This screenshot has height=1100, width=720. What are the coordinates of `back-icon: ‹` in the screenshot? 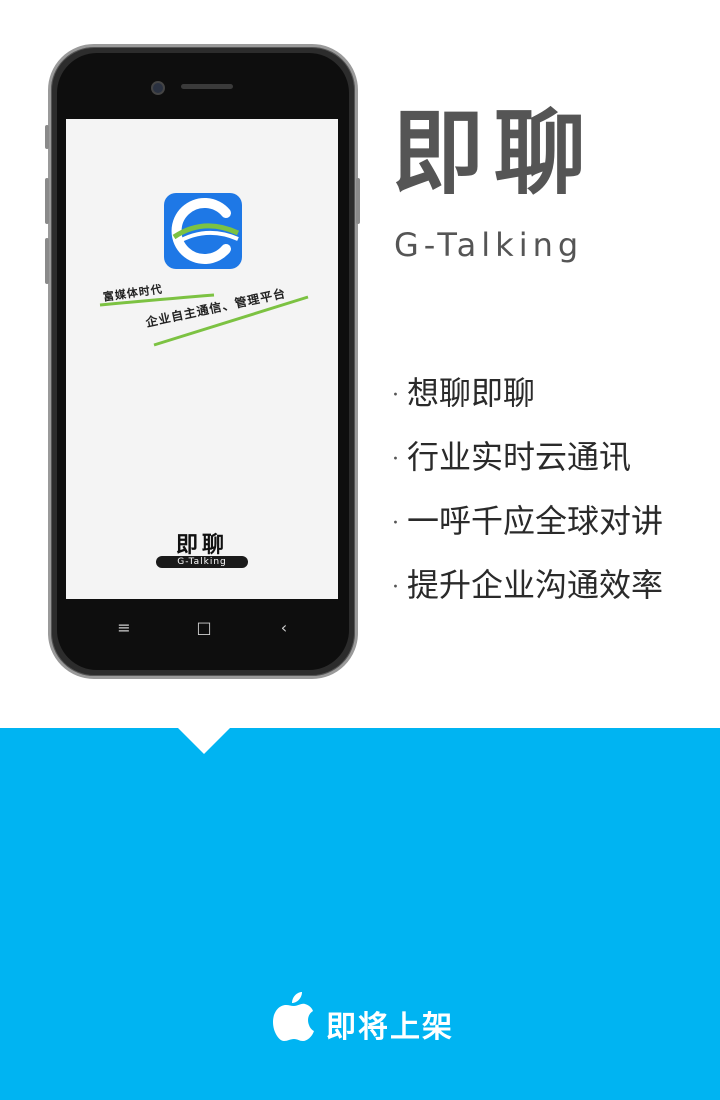 It's located at (284, 627).